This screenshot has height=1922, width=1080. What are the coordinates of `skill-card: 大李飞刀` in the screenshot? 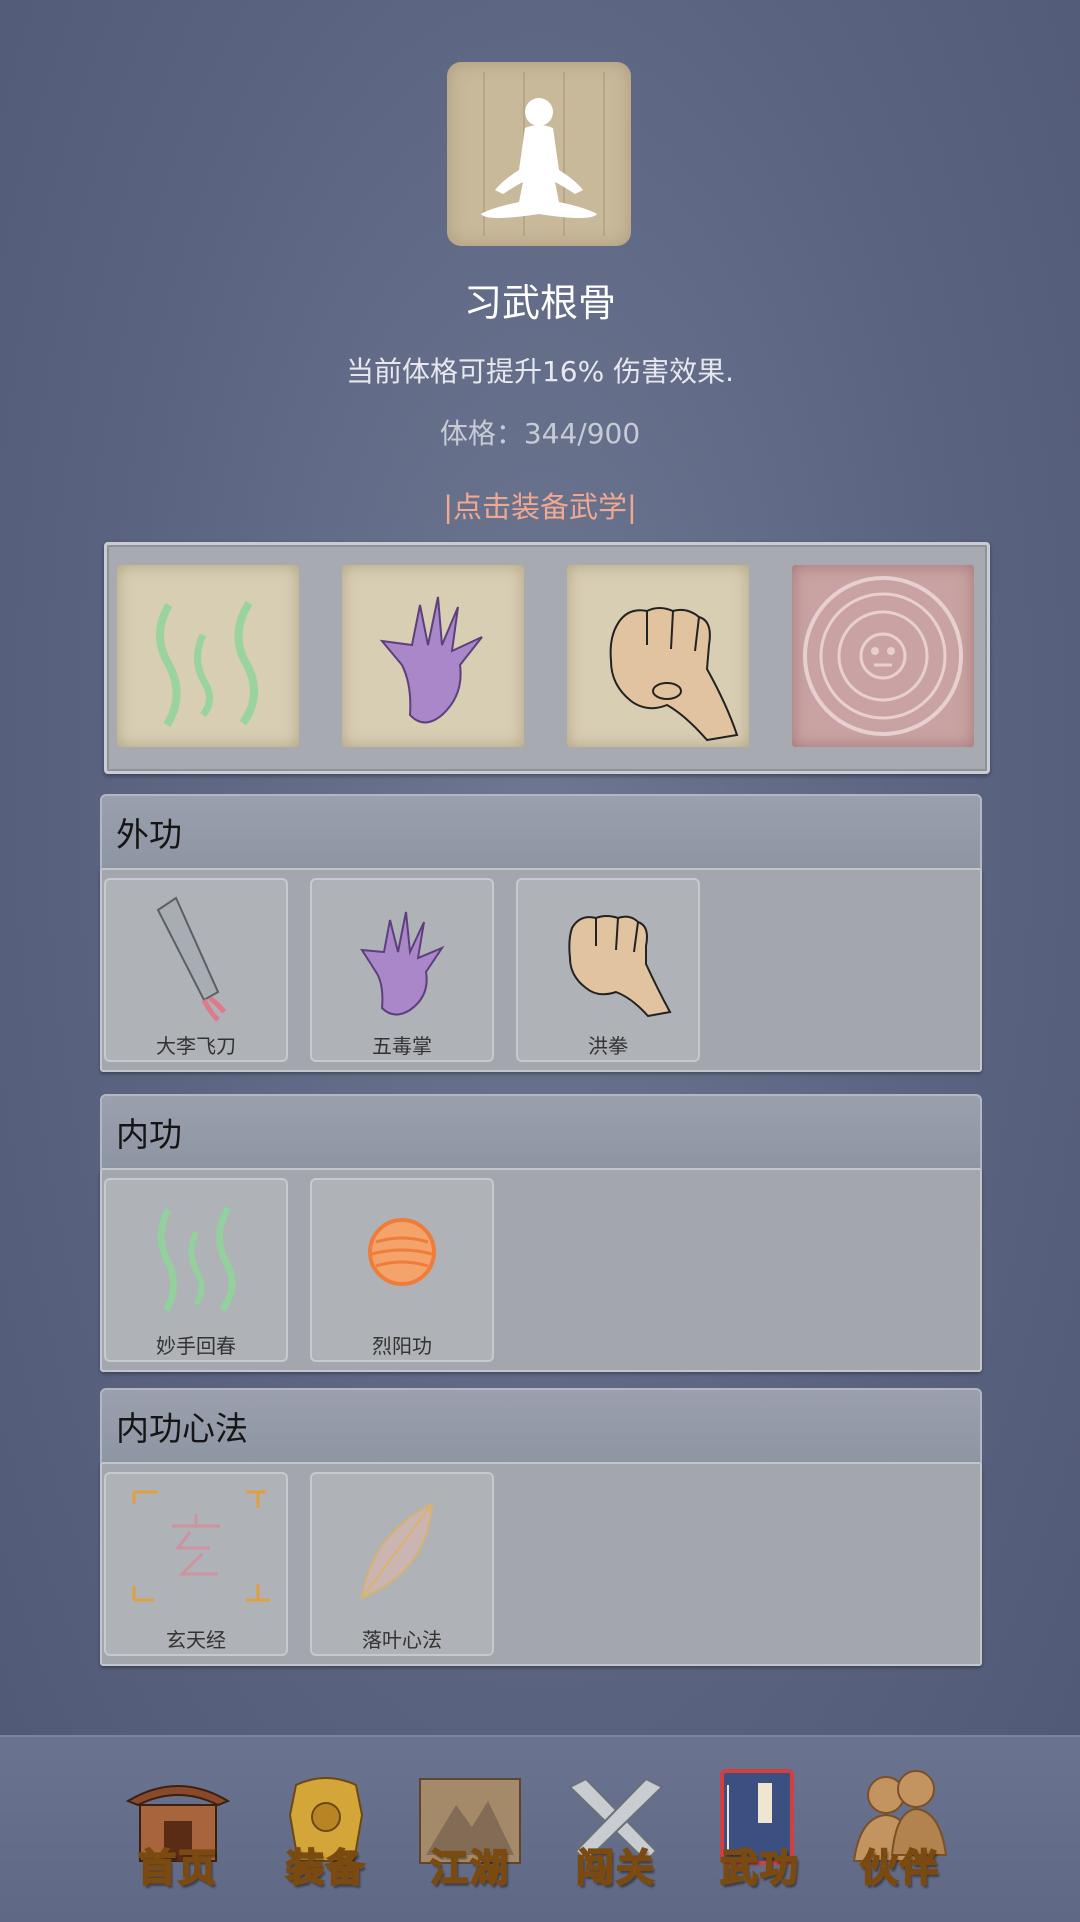 It's located at (196, 970).